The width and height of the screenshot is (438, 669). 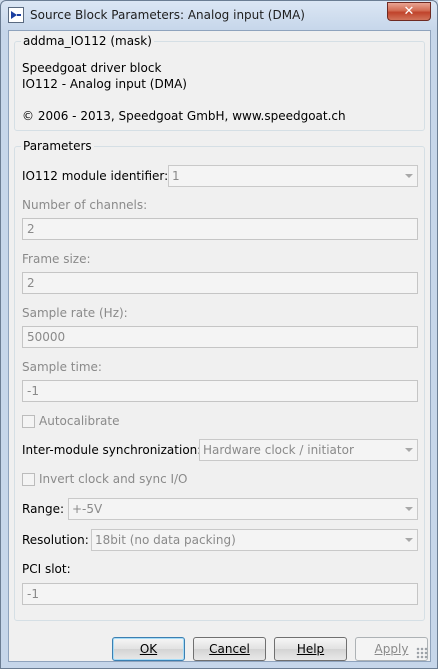 What do you see at coordinates (220, 594) in the screenshot?
I see `pci-slot-input: -1` at bounding box center [220, 594].